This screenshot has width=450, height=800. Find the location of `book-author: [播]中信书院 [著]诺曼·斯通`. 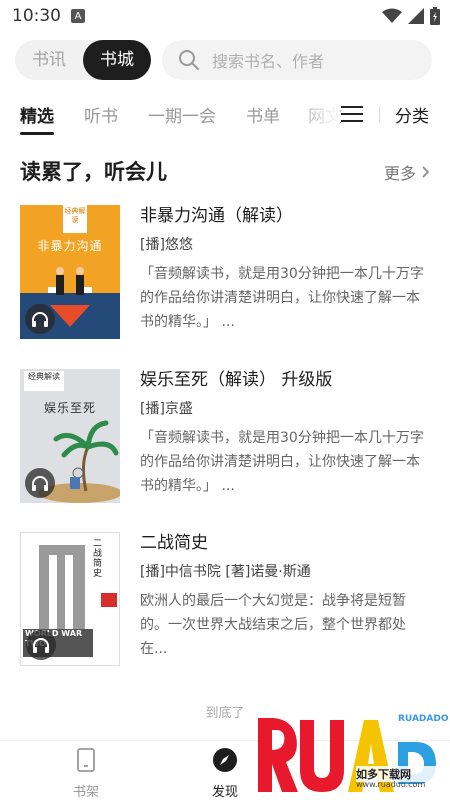

book-author: [播]中信书院 [著]诺曼·斯通 is located at coordinates (225, 572).